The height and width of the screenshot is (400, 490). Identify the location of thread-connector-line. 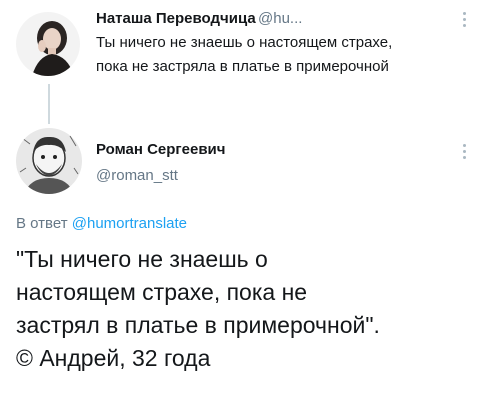
(49, 104).